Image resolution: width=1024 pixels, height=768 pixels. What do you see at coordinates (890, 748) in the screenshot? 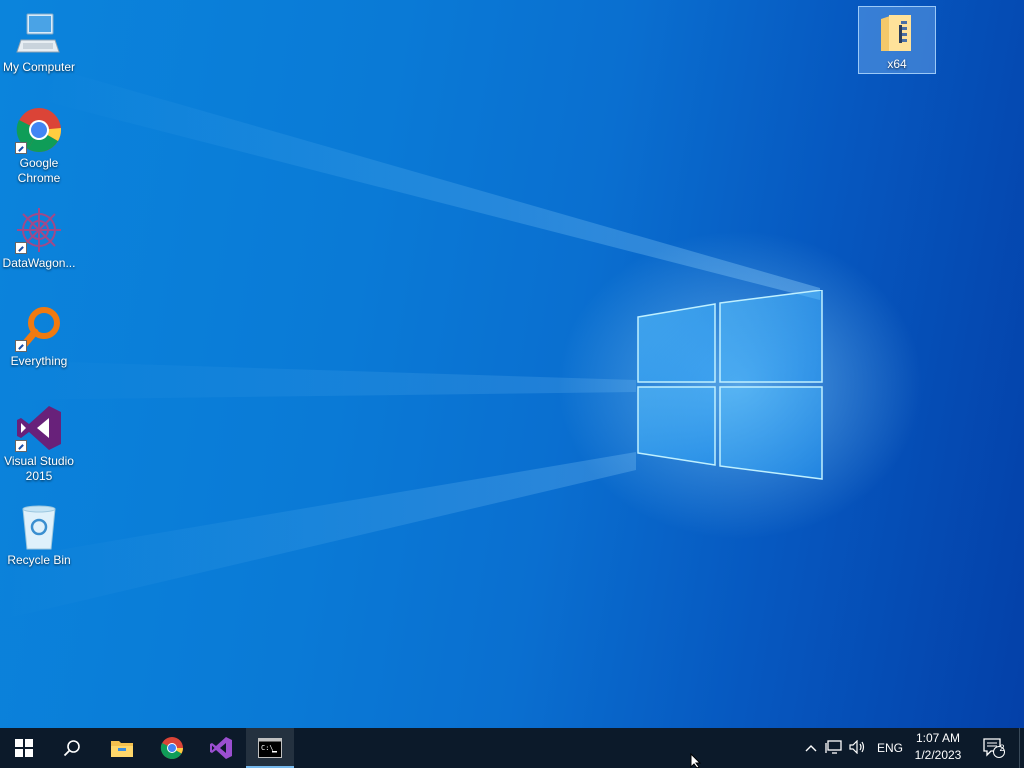
I see `language-indicator: ENG` at bounding box center [890, 748].